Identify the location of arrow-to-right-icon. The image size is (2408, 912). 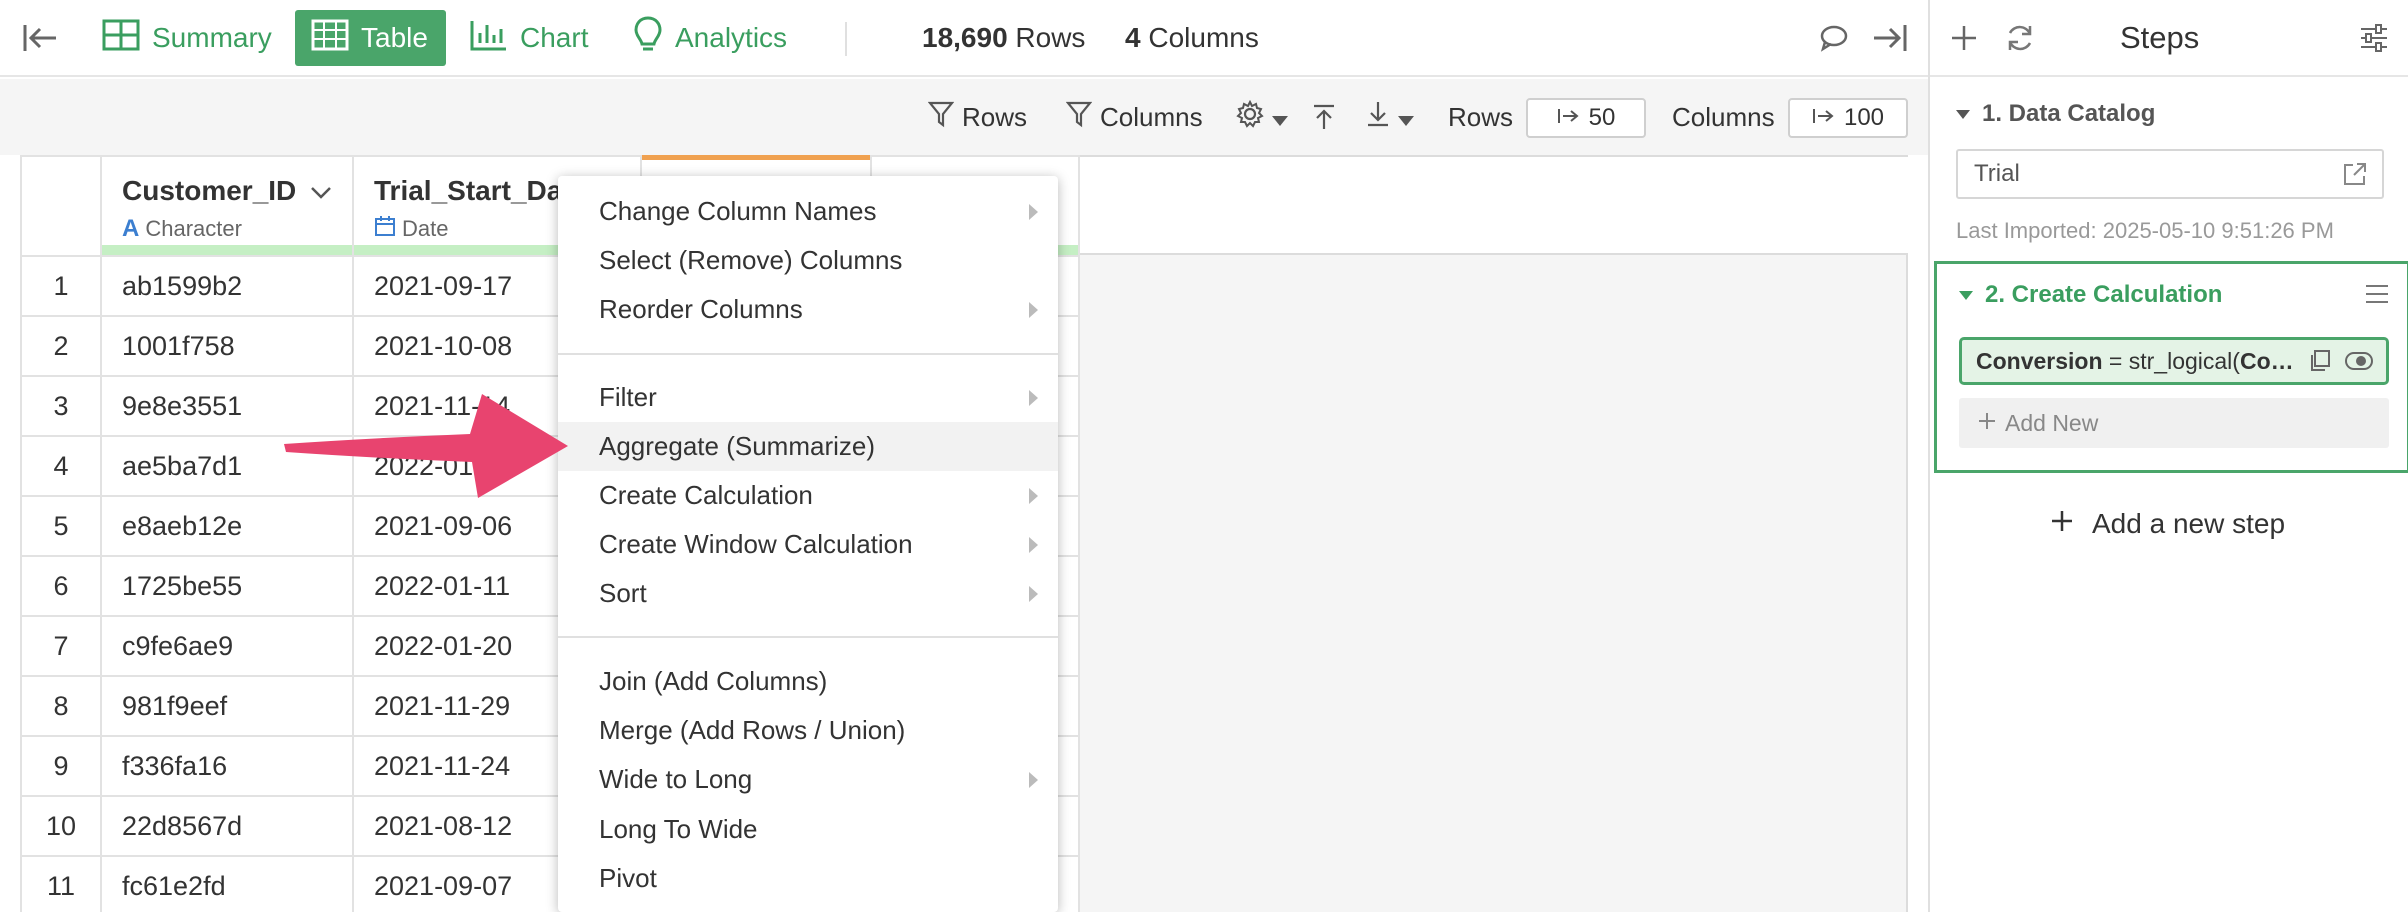
(1823, 118).